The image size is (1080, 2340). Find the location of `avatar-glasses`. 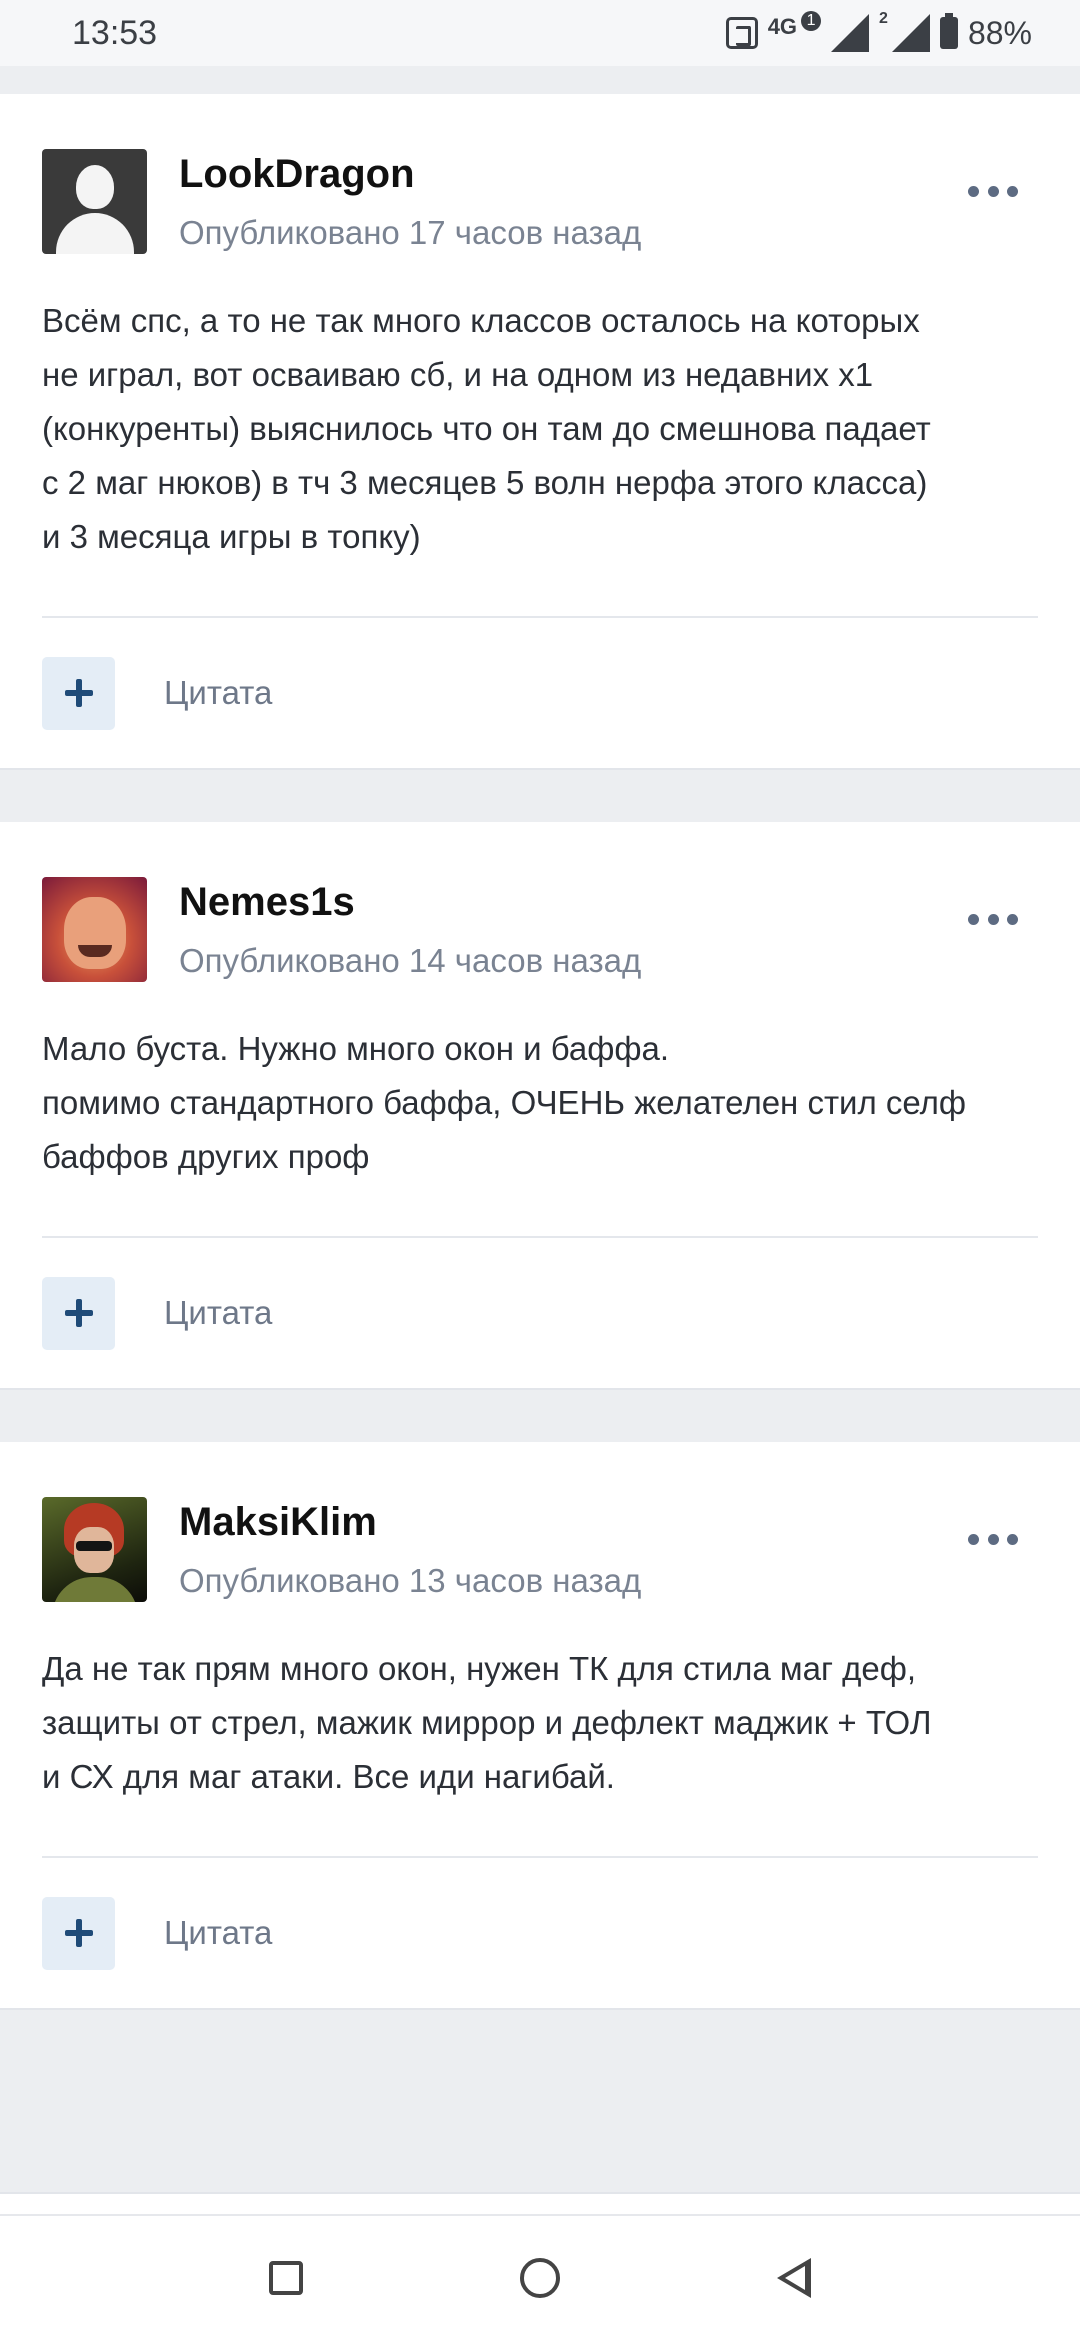

avatar-glasses is located at coordinates (94, 1546).